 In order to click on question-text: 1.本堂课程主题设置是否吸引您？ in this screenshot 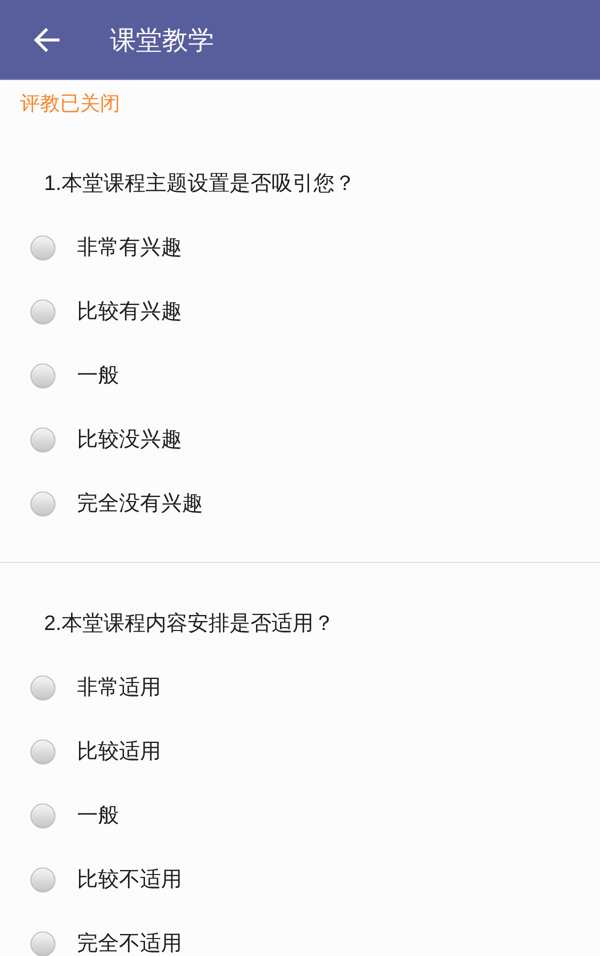, I will do `click(200, 184)`.